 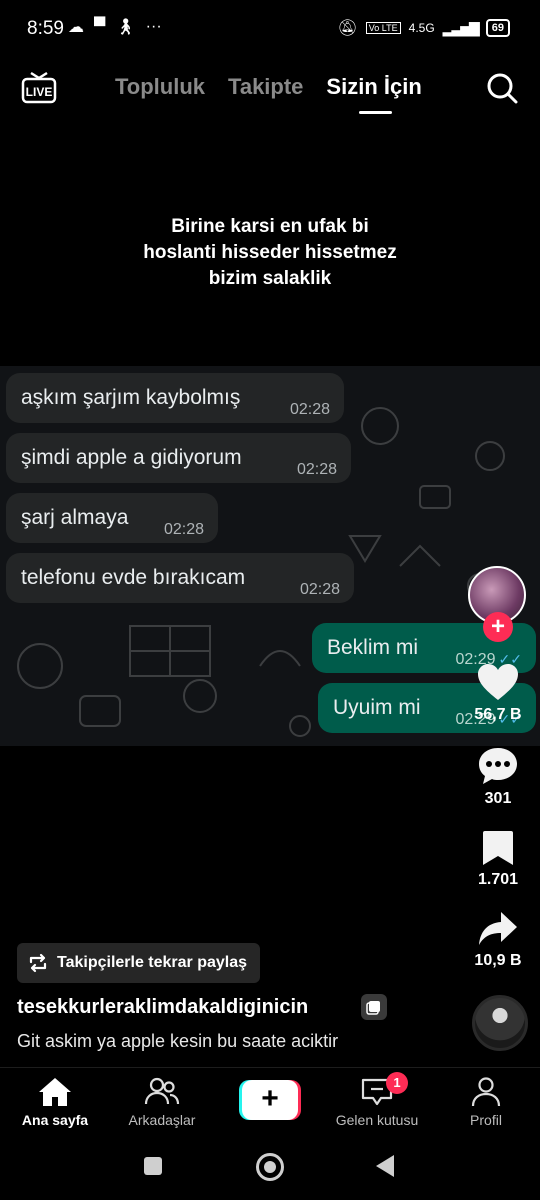 I want to click on follow-plus-button: +, so click(x=498, y=627).